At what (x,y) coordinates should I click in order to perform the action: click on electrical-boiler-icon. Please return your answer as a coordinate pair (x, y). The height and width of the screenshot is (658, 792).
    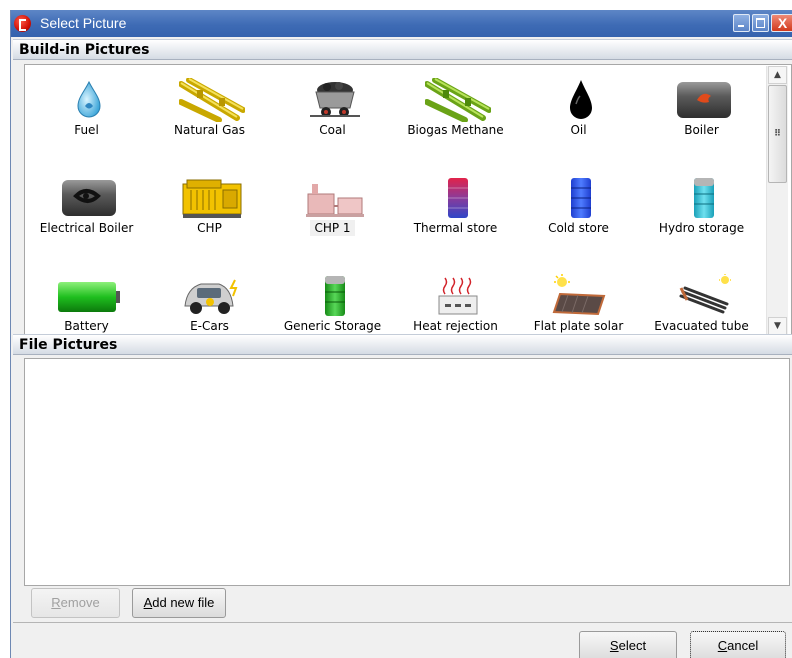
    Looking at the image, I should click on (89, 198).